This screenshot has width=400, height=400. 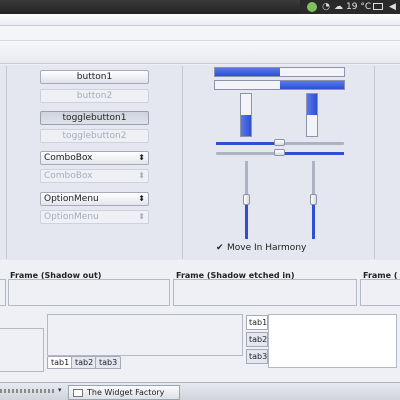 I want to click on vscale-1-fill, so click(x=246, y=219).